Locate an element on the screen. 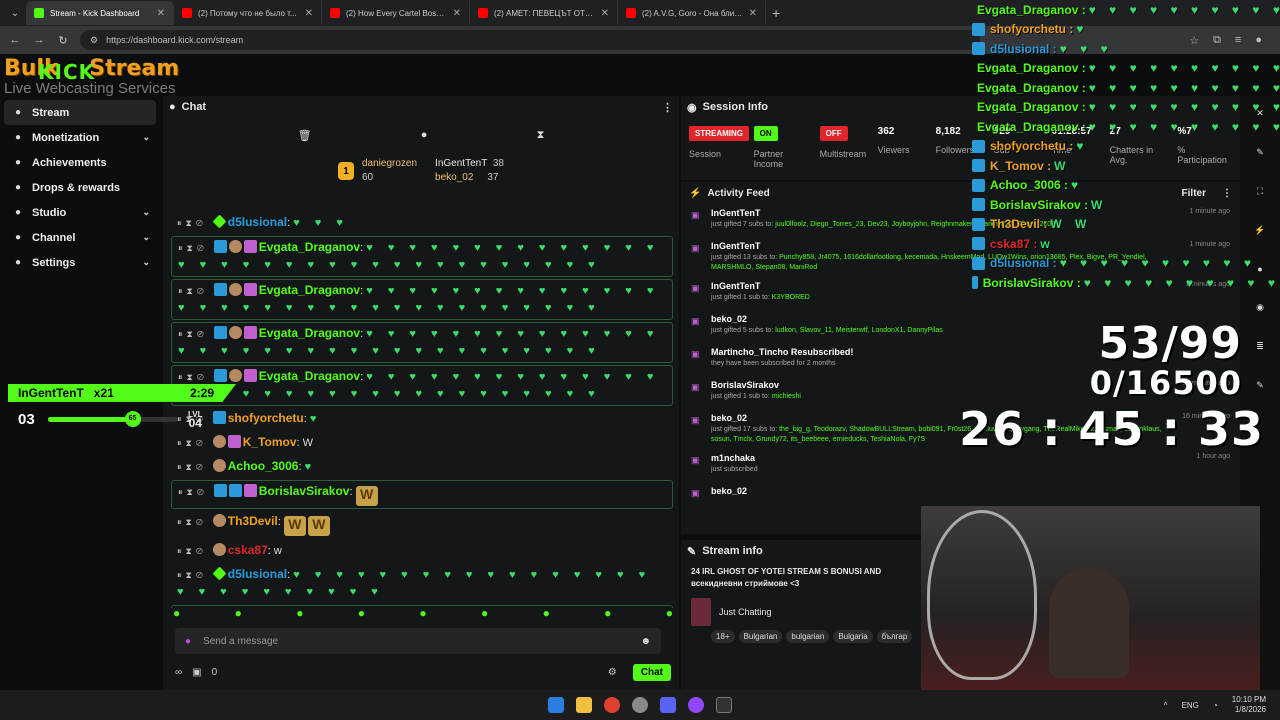  sidebar-item-drops-rewards: ● Drops & rewards is located at coordinates (81, 187).